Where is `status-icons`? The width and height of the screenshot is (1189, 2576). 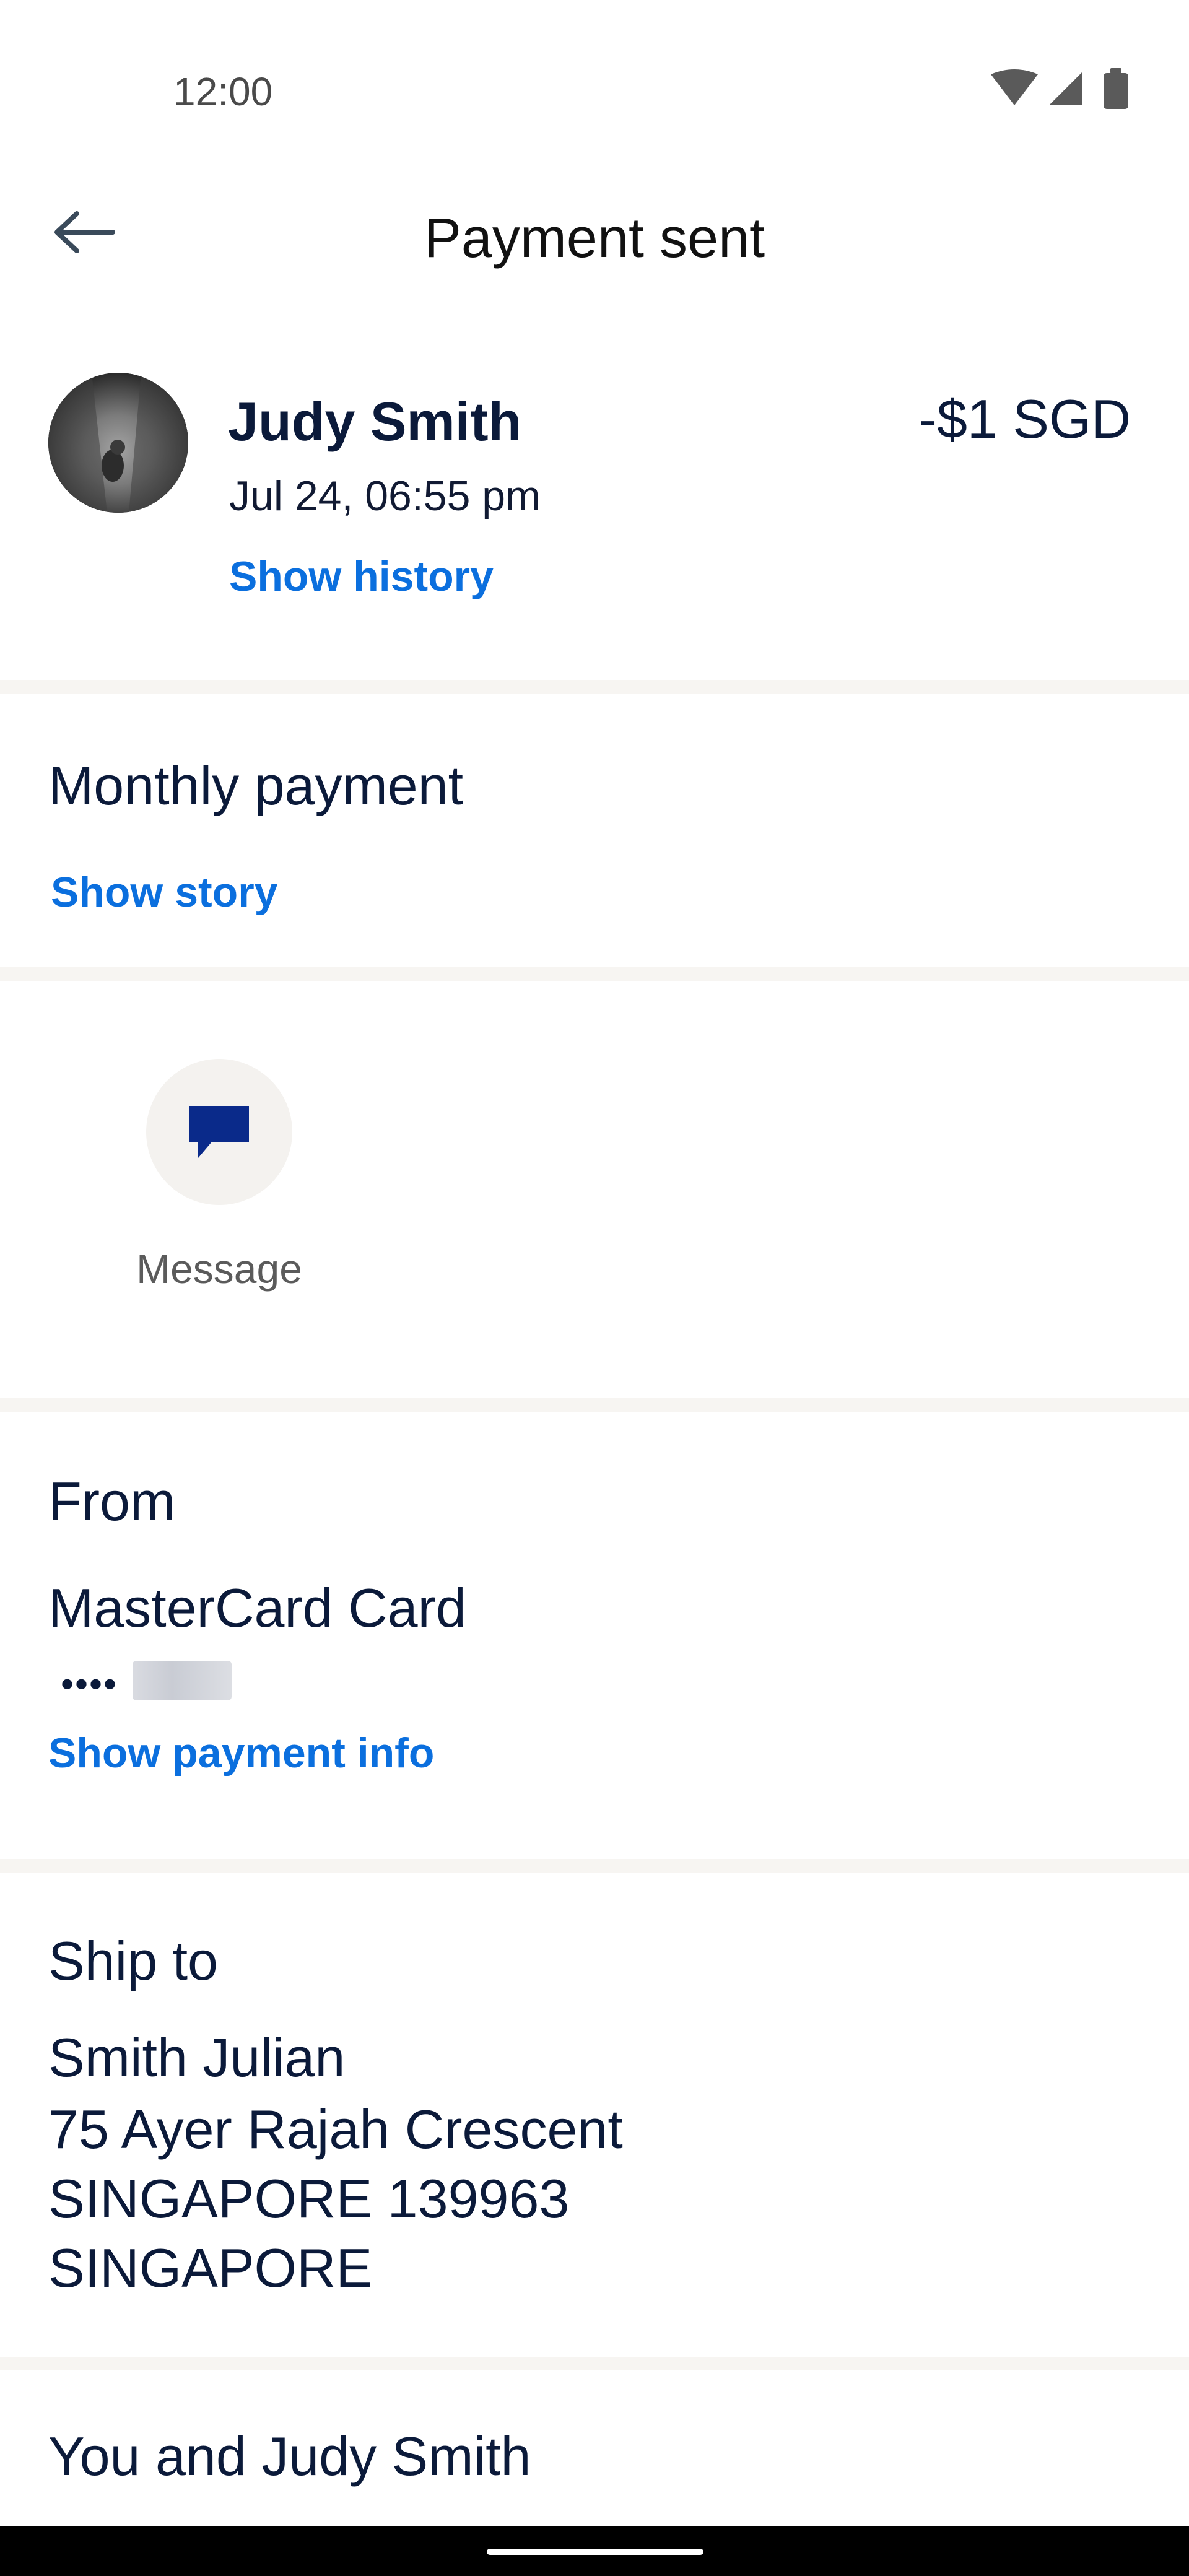
status-icons is located at coordinates (1062, 89).